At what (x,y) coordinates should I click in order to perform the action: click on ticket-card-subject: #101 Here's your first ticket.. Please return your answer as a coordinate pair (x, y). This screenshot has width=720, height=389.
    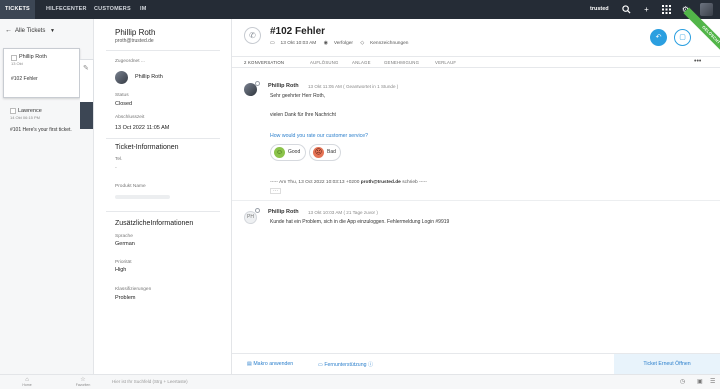
    Looking at the image, I should click on (41, 130).